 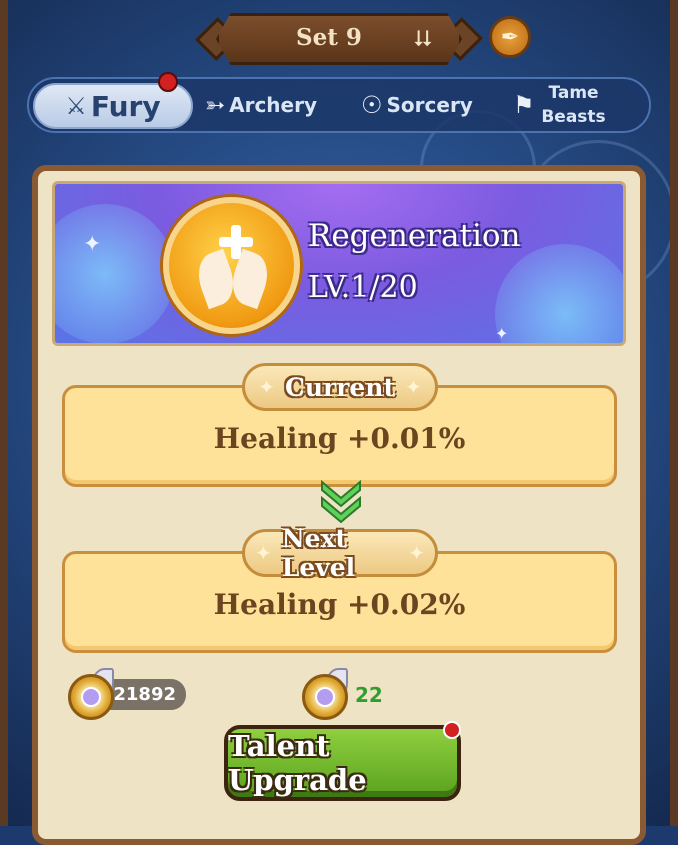 I want to click on skill-level: LV.1/20, so click(x=363, y=287).